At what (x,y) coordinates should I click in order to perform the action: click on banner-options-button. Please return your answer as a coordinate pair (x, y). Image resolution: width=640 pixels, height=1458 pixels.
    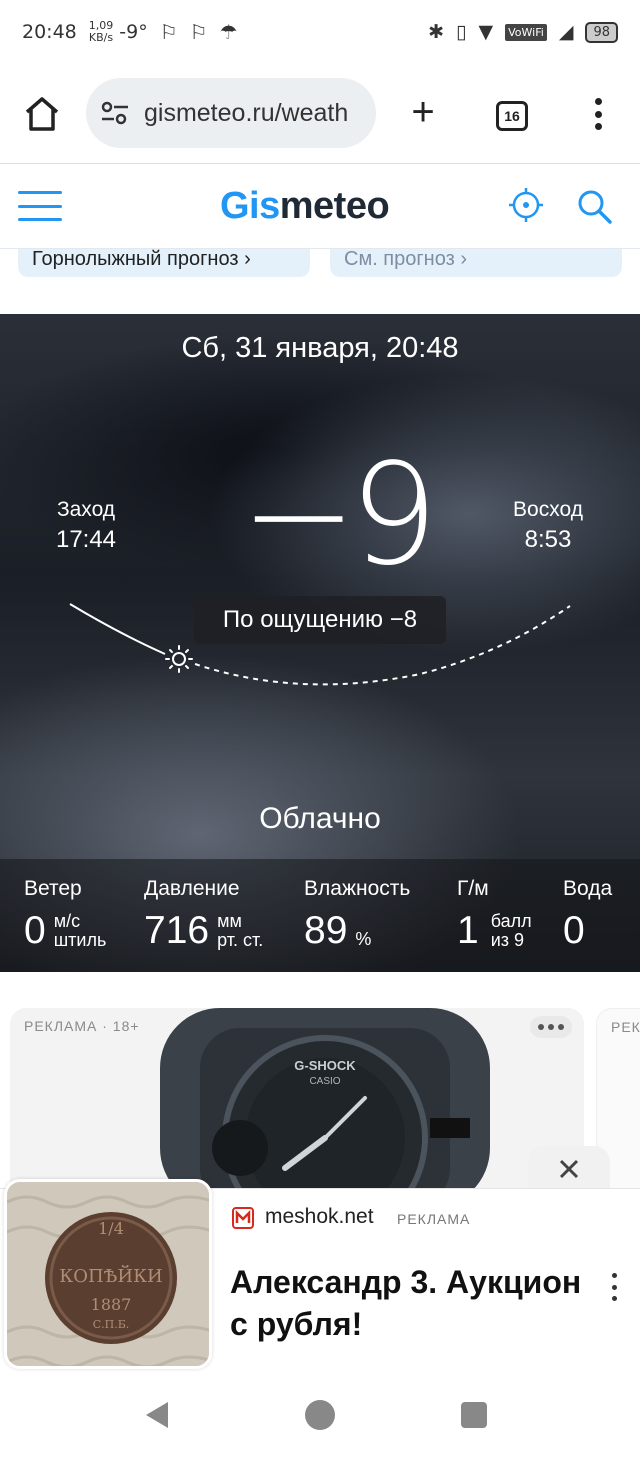
    Looking at the image, I should click on (614, 1287).